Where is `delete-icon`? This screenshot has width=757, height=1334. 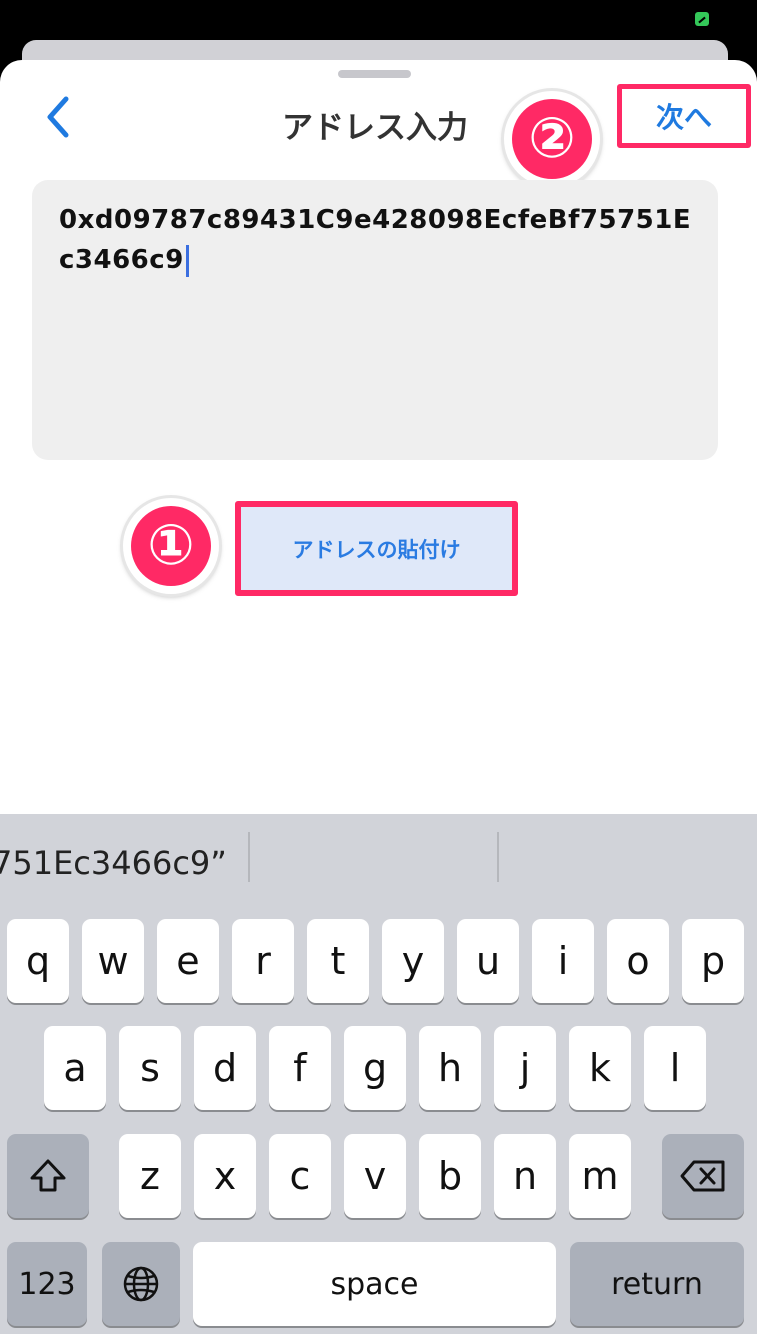 delete-icon is located at coordinates (702, 1176).